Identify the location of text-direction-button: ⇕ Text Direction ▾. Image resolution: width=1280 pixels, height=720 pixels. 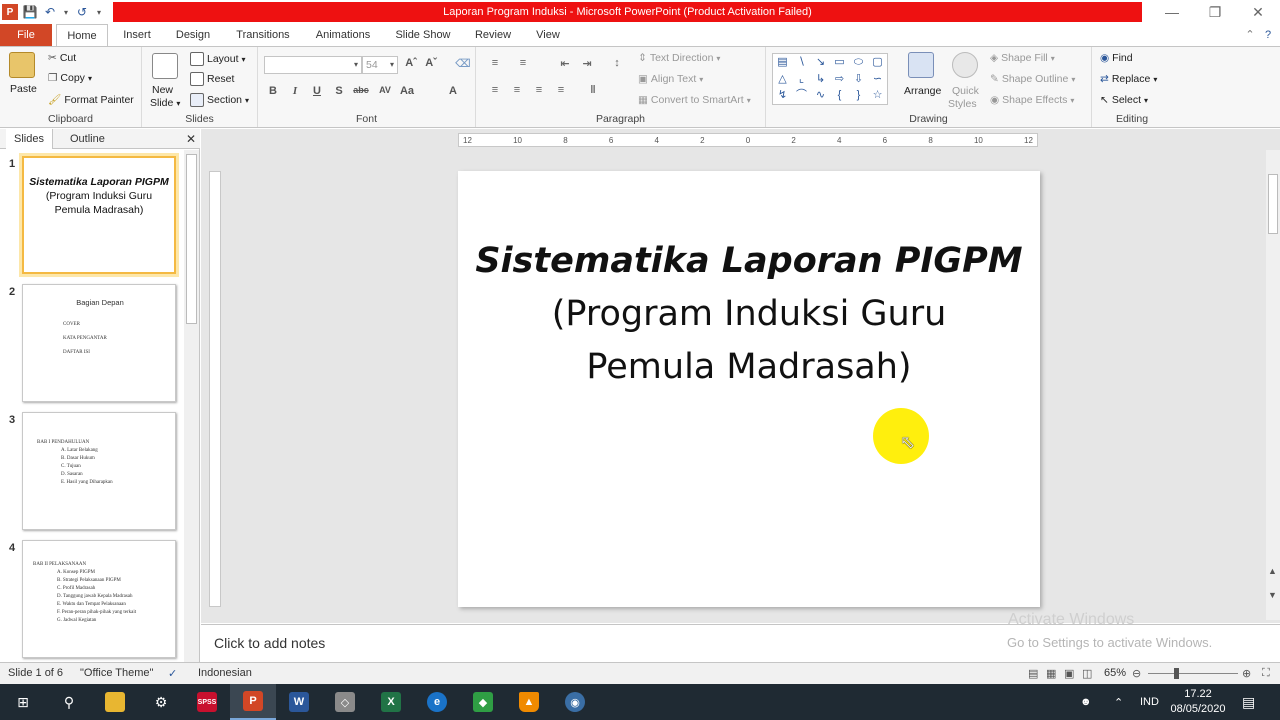
(679, 58).